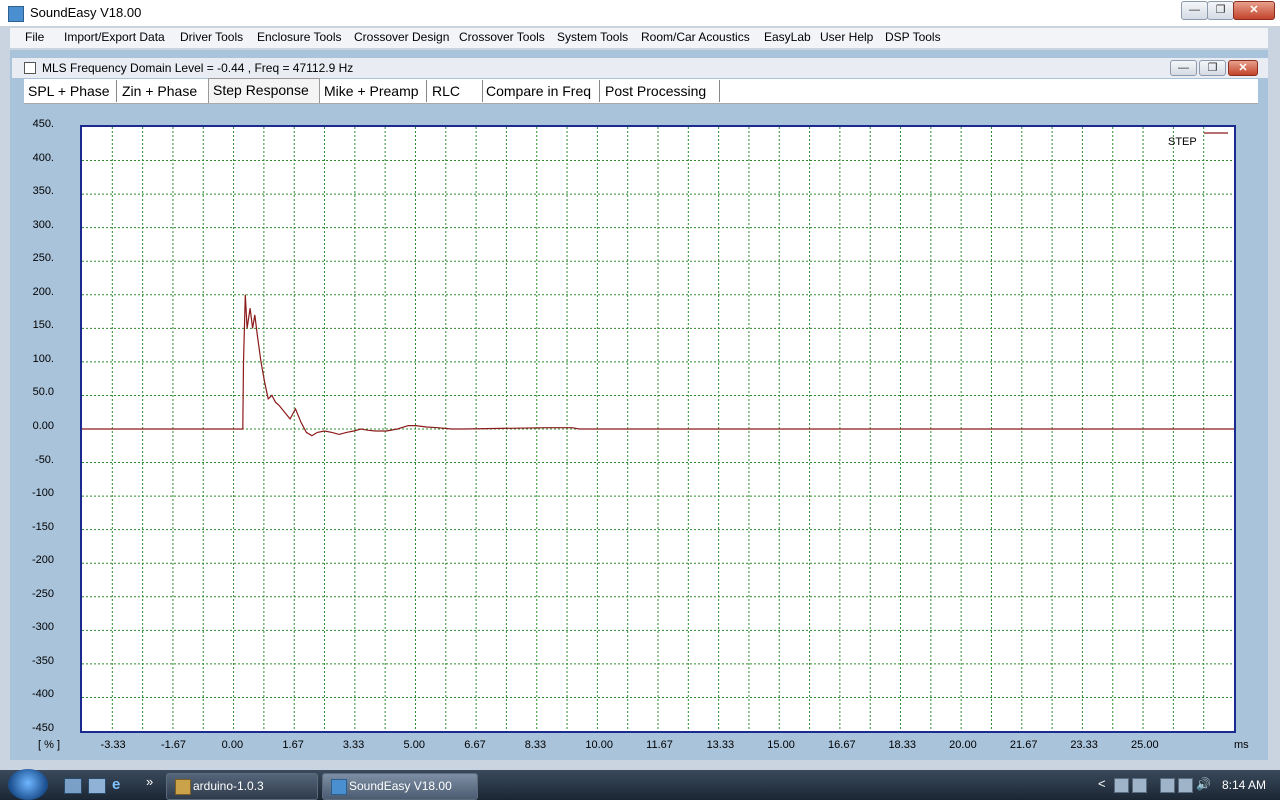 The height and width of the screenshot is (800, 1280). I want to click on menu-driver-tools: Driver Tools, so click(211, 37).